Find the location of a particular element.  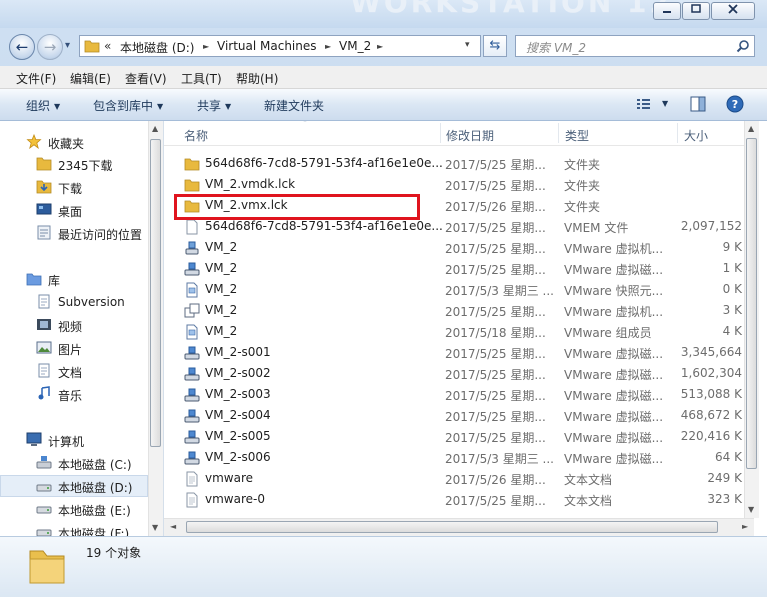

scroll-left-icon: ◄ is located at coordinates (173, 526).